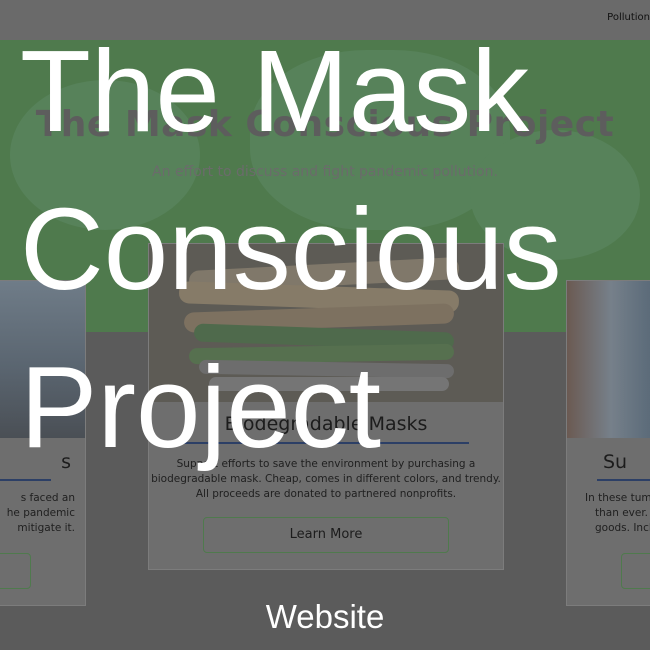  Describe the element at coordinates (46, 528) in the screenshot. I see `card-left-text-line: mitigate it.` at that location.